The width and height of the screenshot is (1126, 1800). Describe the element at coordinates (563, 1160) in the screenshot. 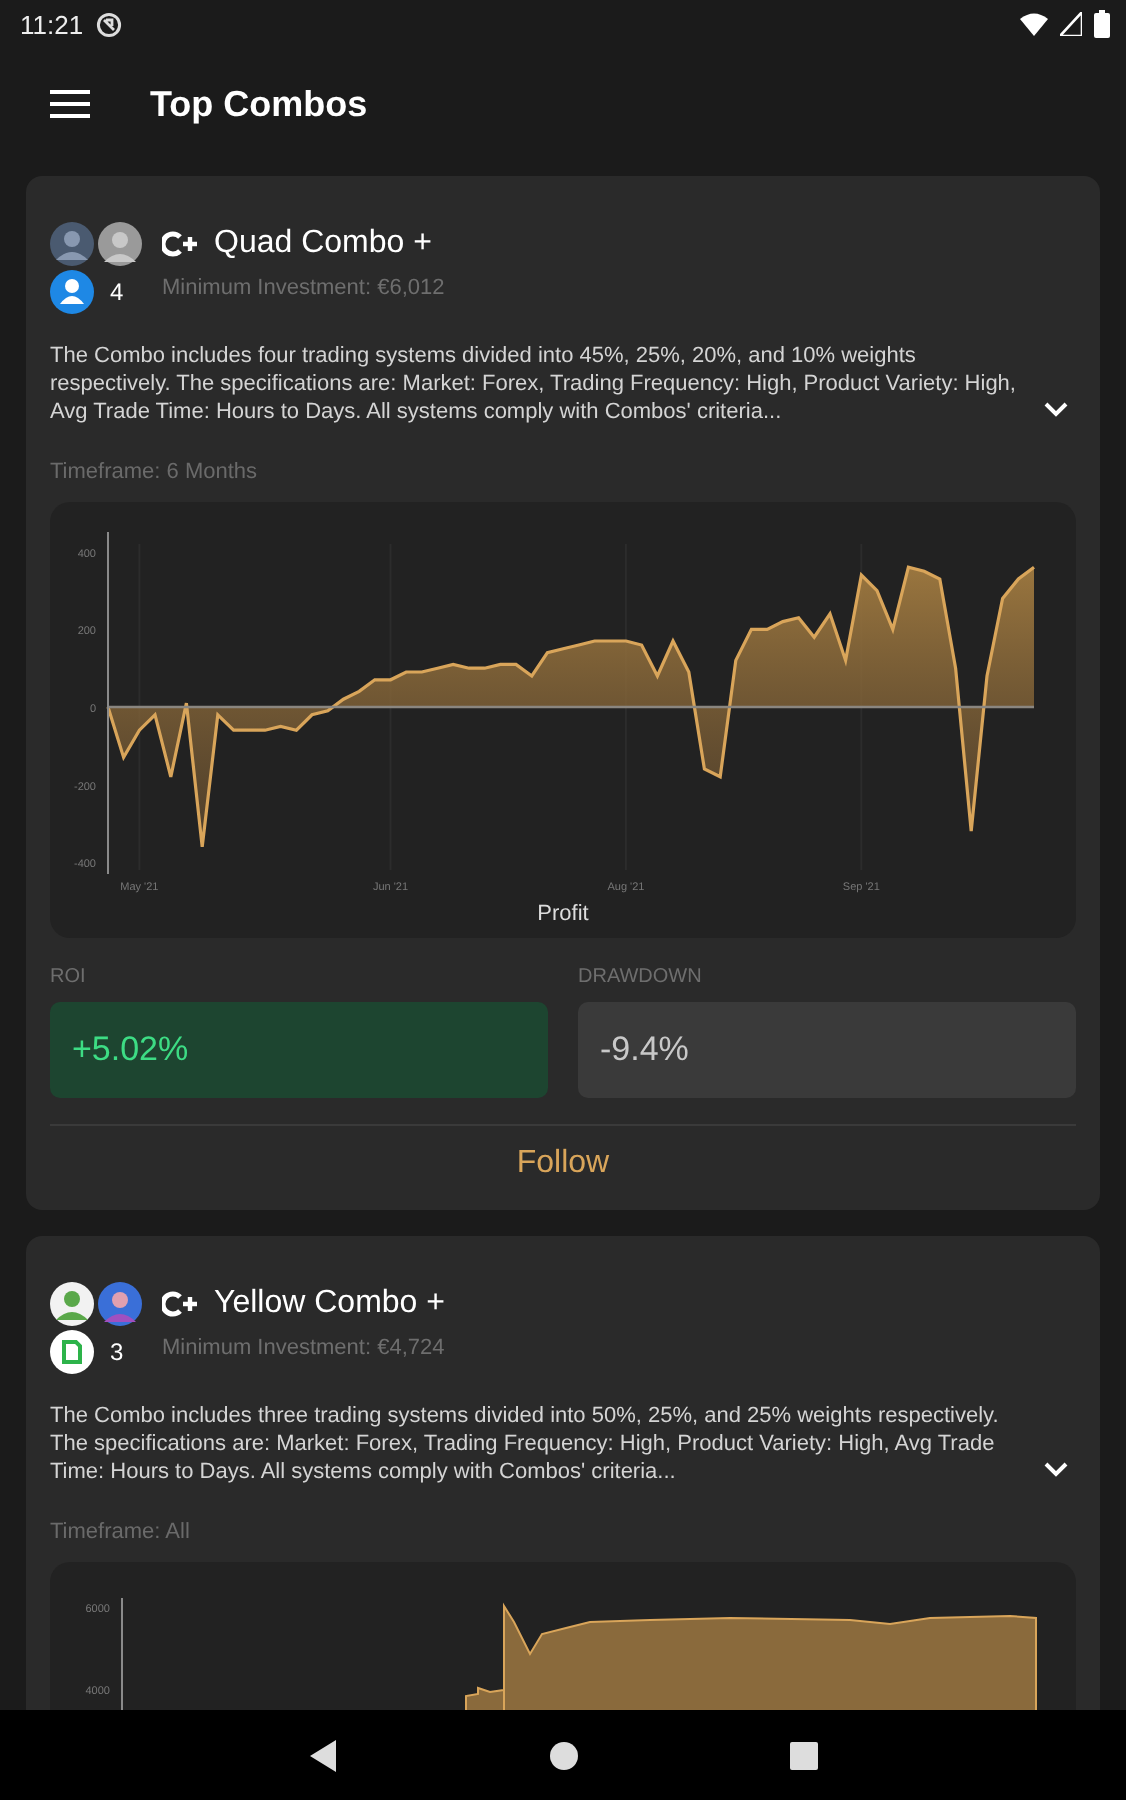

I see `follow-button: Follow` at that location.